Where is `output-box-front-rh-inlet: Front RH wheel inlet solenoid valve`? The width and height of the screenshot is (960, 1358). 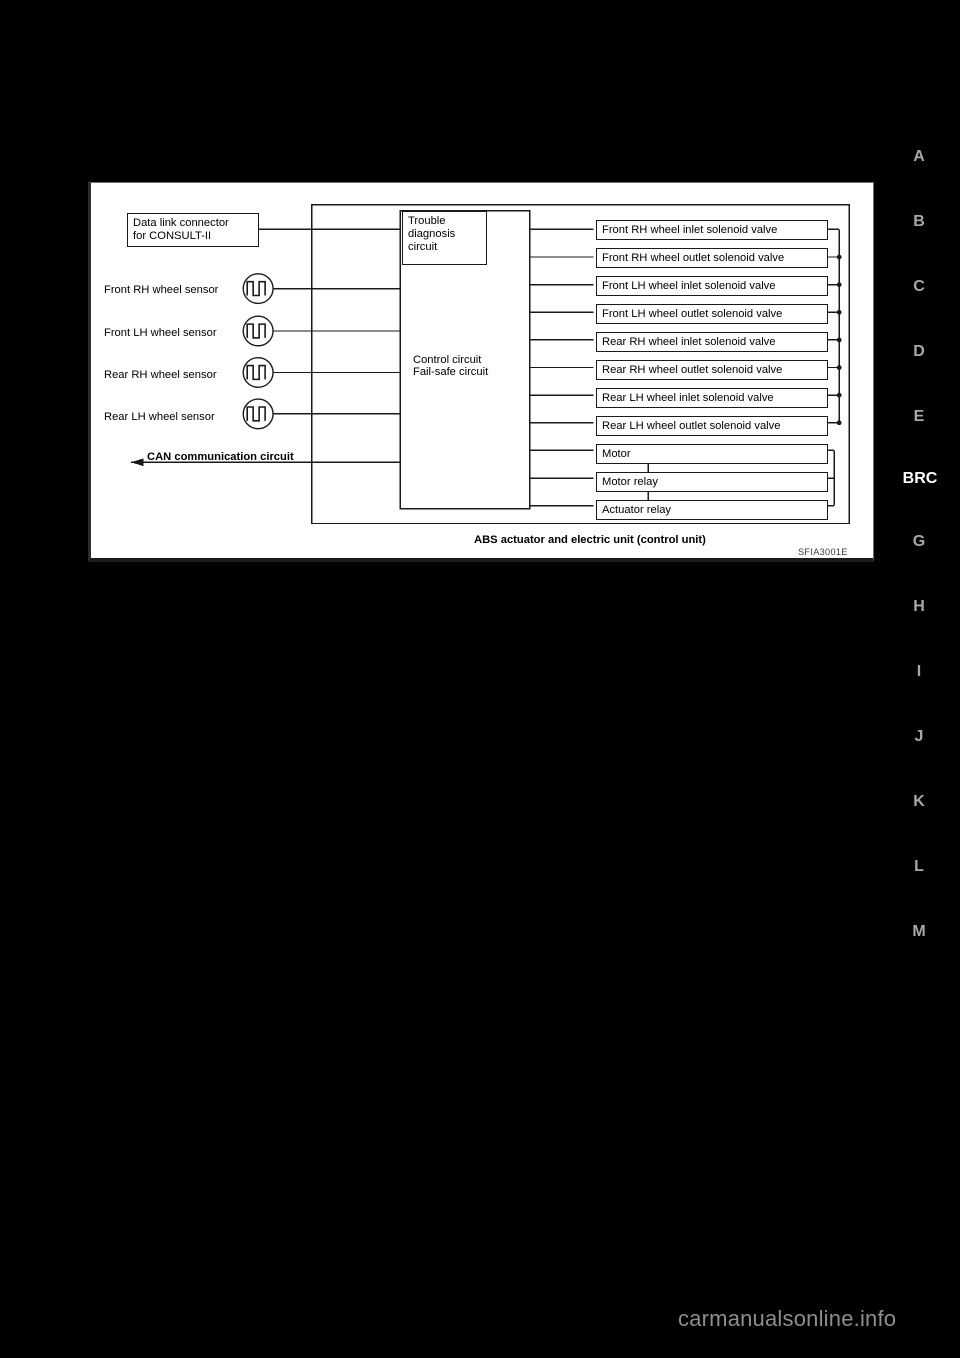
output-box-front-rh-inlet: Front RH wheel inlet solenoid valve is located at coordinates (712, 230).